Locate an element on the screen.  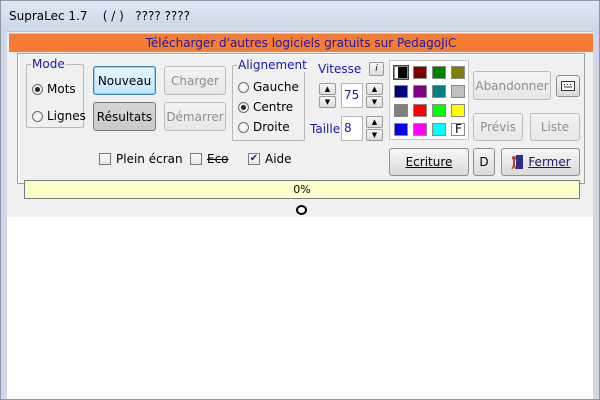
plein-ecran-checkbox: Plein écran is located at coordinates (141, 159).